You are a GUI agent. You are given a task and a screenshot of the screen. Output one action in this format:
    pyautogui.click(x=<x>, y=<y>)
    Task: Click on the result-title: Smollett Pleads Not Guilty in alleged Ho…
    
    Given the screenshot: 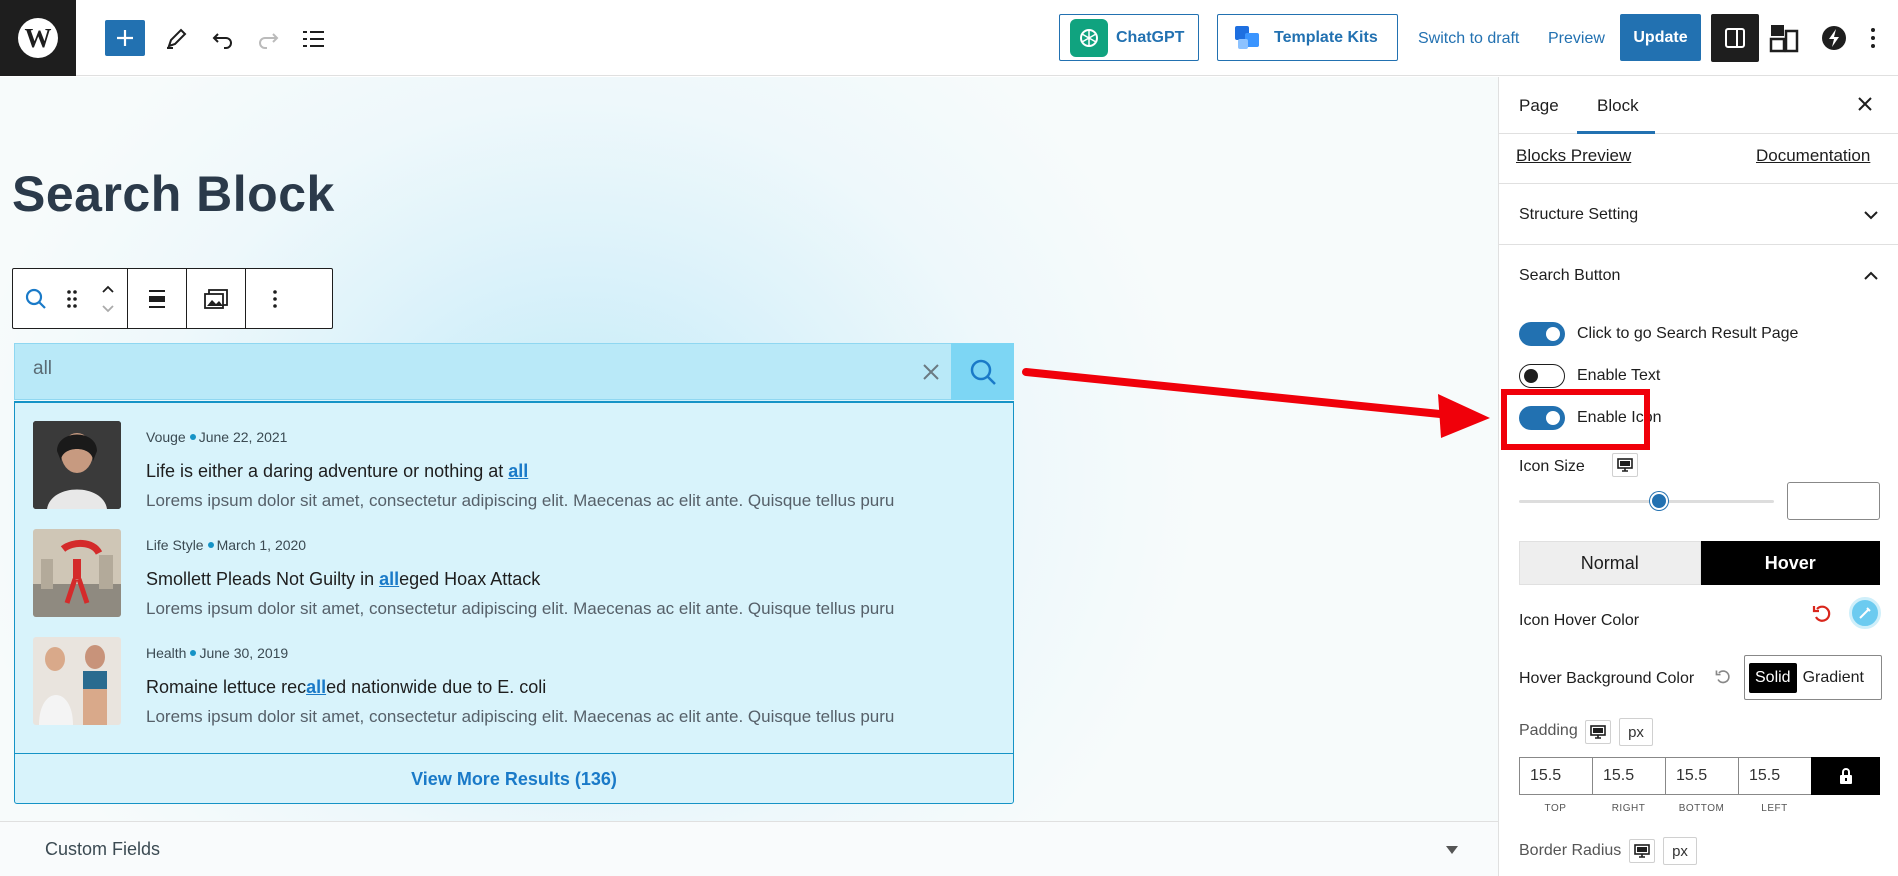 What is the action you would take?
    pyautogui.click(x=343, y=579)
    